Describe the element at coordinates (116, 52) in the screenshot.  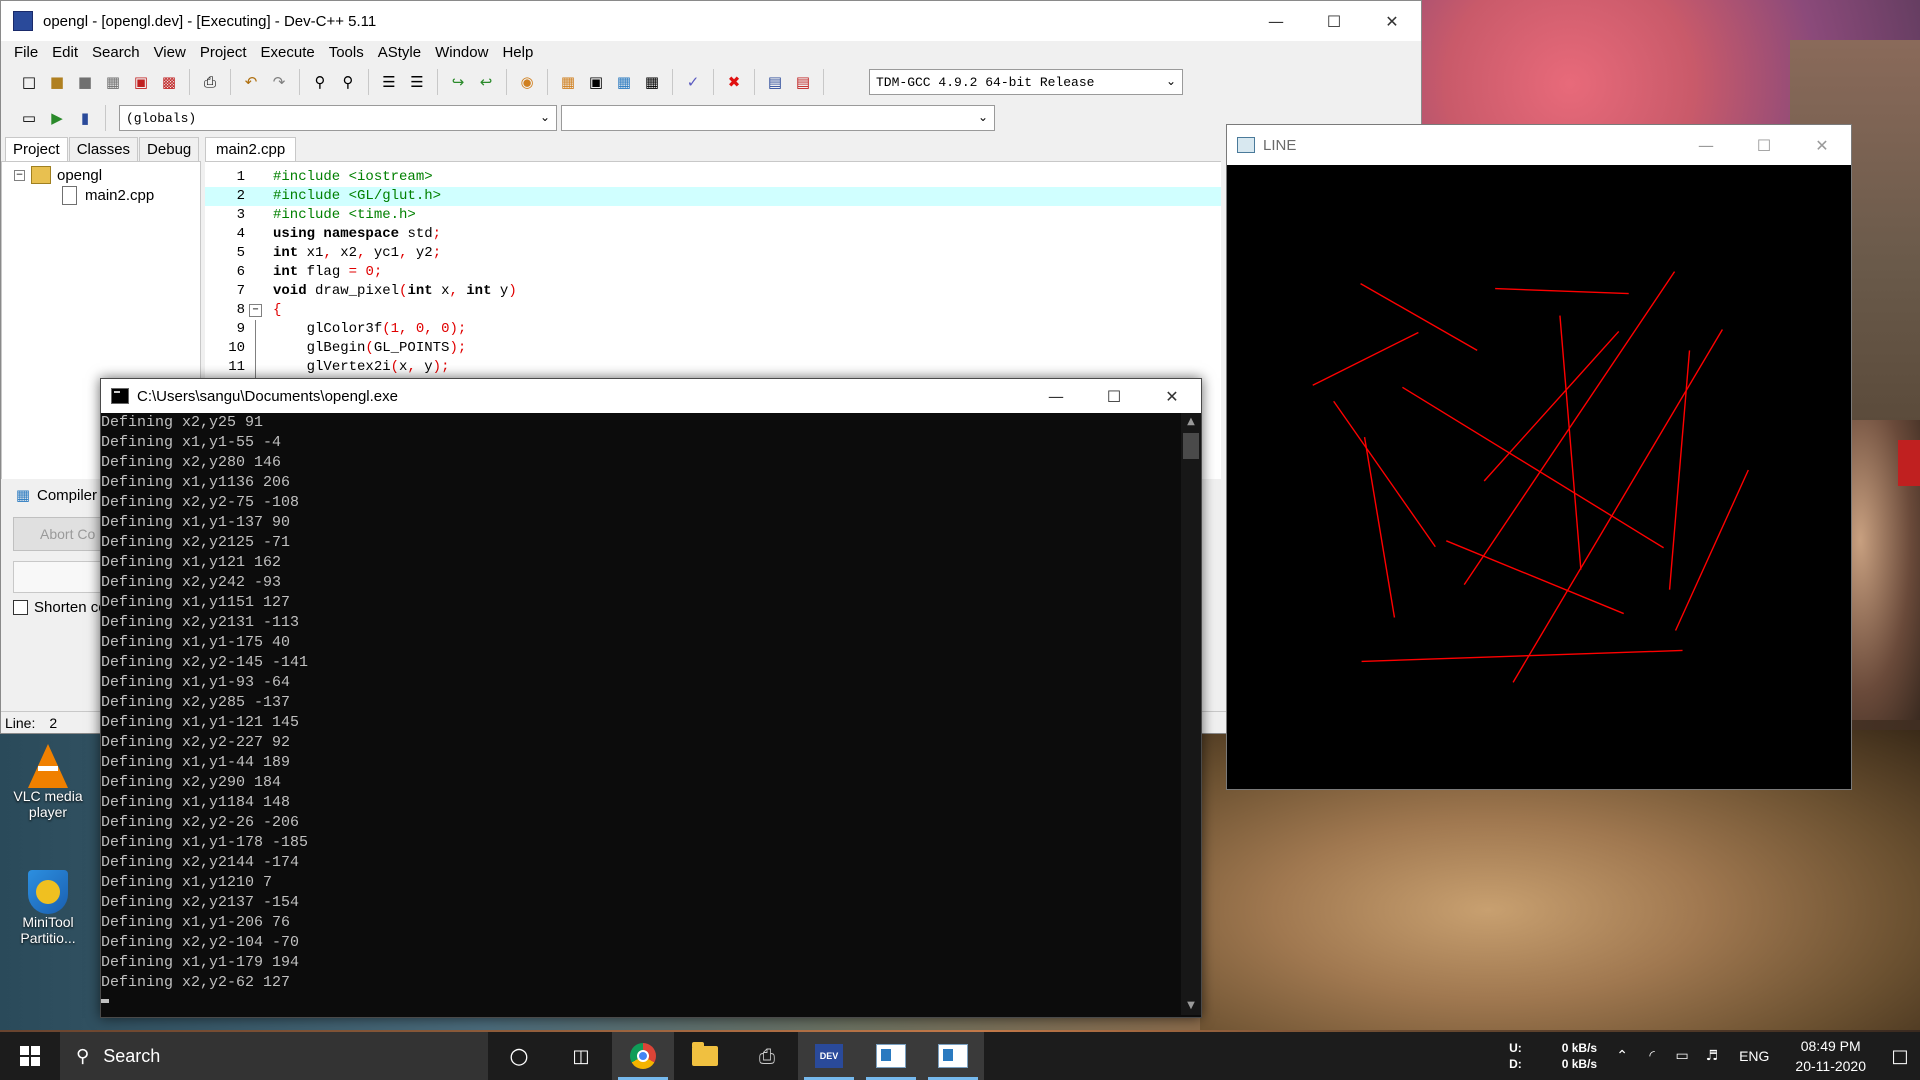
I see `menu-search: Search` at that location.